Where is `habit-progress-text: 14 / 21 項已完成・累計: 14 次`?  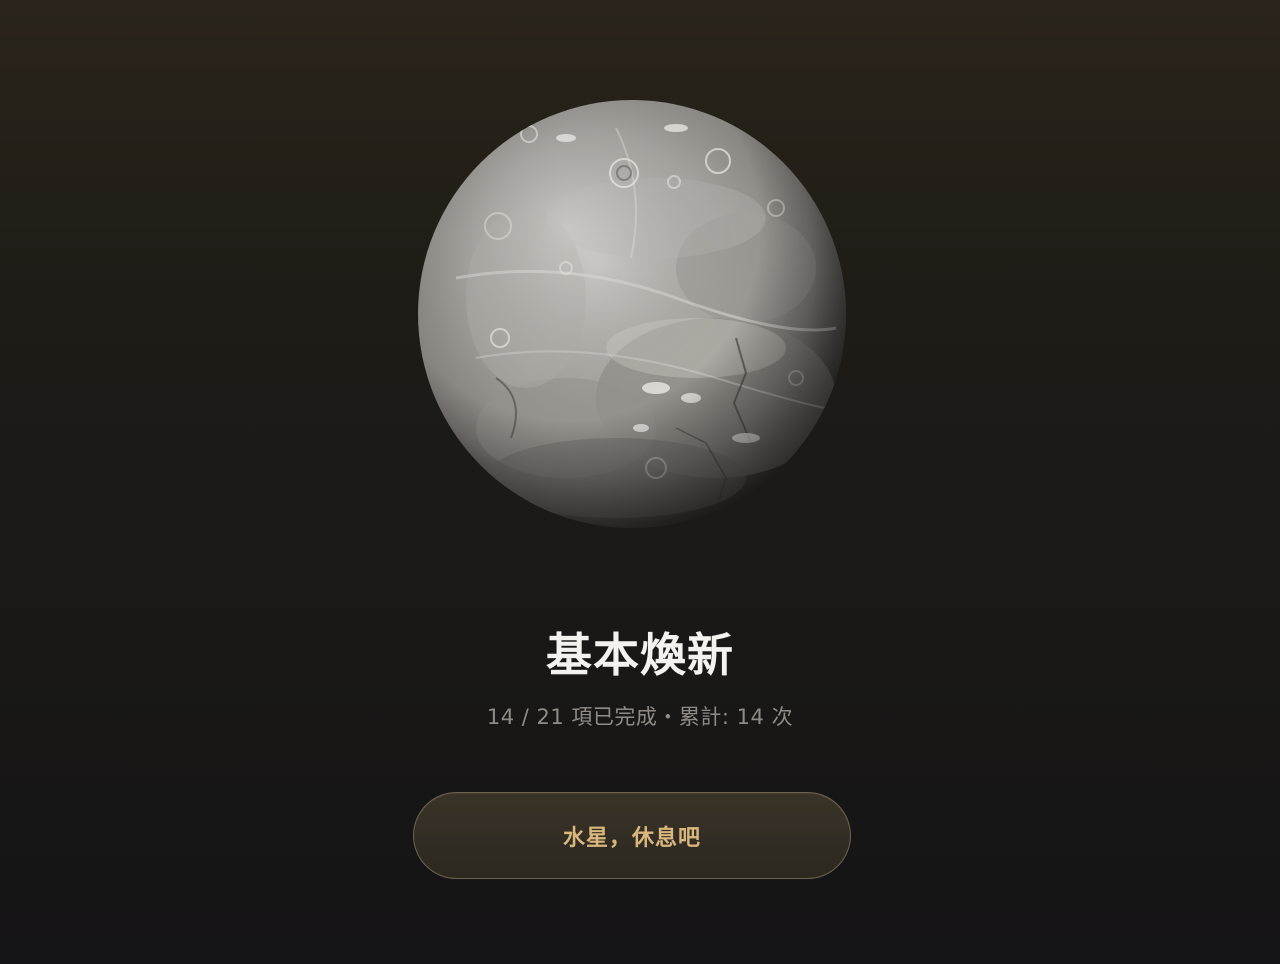
habit-progress-text: 14 / 21 項已完成・累計: 14 次 is located at coordinates (640, 717).